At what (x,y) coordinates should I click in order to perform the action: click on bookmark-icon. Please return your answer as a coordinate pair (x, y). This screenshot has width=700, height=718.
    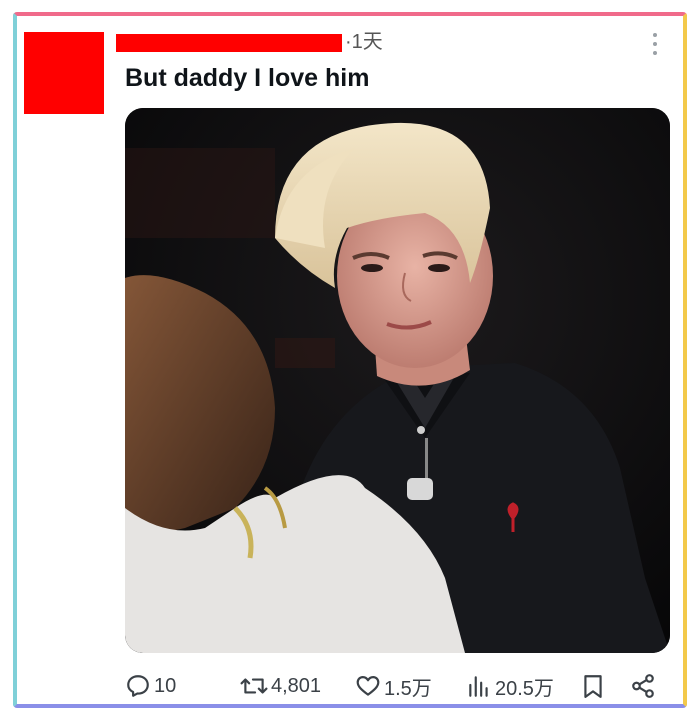
    Looking at the image, I should click on (593, 686).